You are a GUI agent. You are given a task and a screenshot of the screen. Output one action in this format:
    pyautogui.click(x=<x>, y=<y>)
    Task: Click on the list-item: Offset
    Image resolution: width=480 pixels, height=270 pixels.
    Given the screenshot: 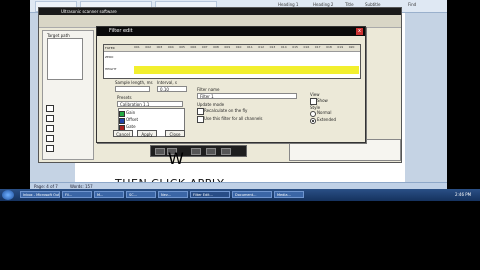 What is the action you would take?
    pyautogui.click(x=132, y=119)
    